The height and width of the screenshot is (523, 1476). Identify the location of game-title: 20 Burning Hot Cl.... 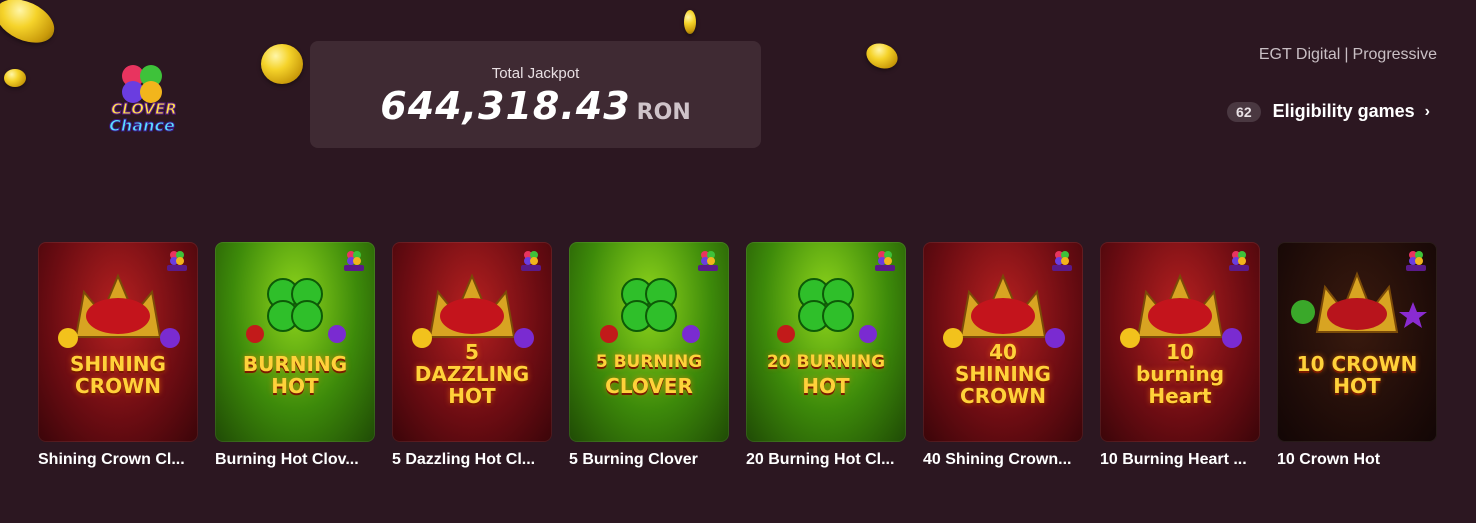
(826, 460).